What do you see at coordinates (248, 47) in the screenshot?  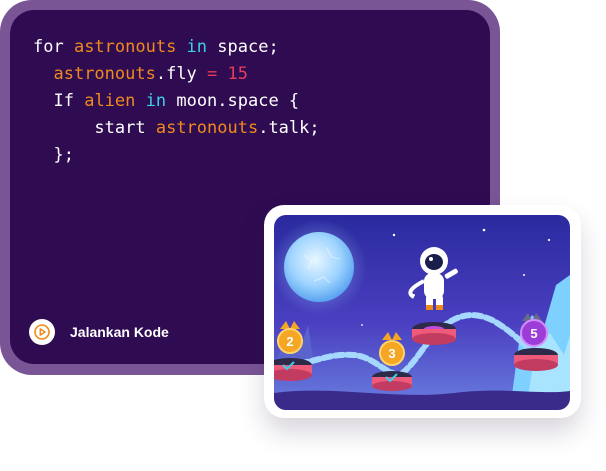 I see `code-token: space;` at bounding box center [248, 47].